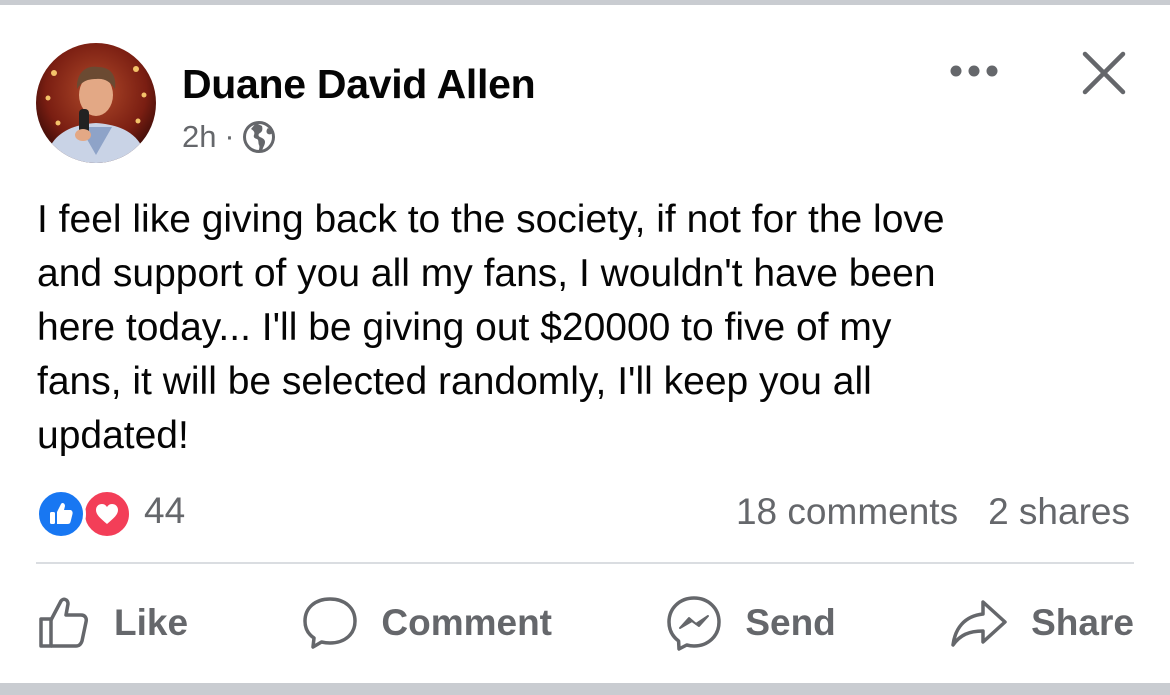  What do you see at coordinates (1082, 622) in the screenshot?
I see `share-label: Share` at bounding box center [1082, 622].